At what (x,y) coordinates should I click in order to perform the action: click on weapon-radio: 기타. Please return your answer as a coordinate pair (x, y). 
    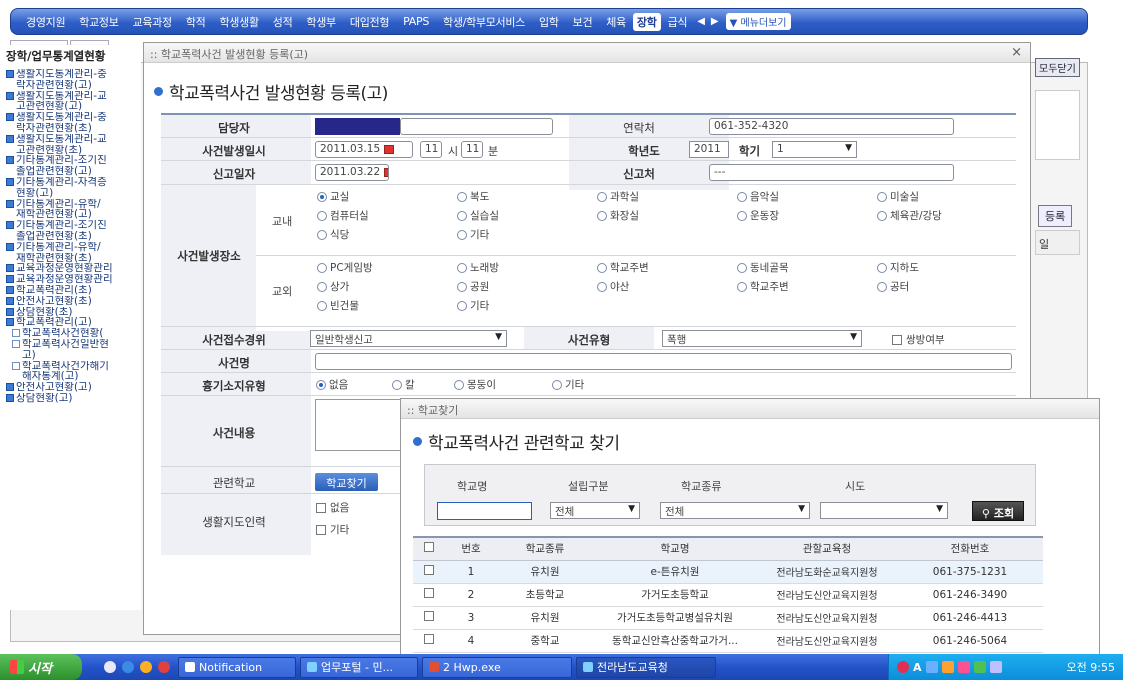
    Looking at the image, I should click on (568, 384).